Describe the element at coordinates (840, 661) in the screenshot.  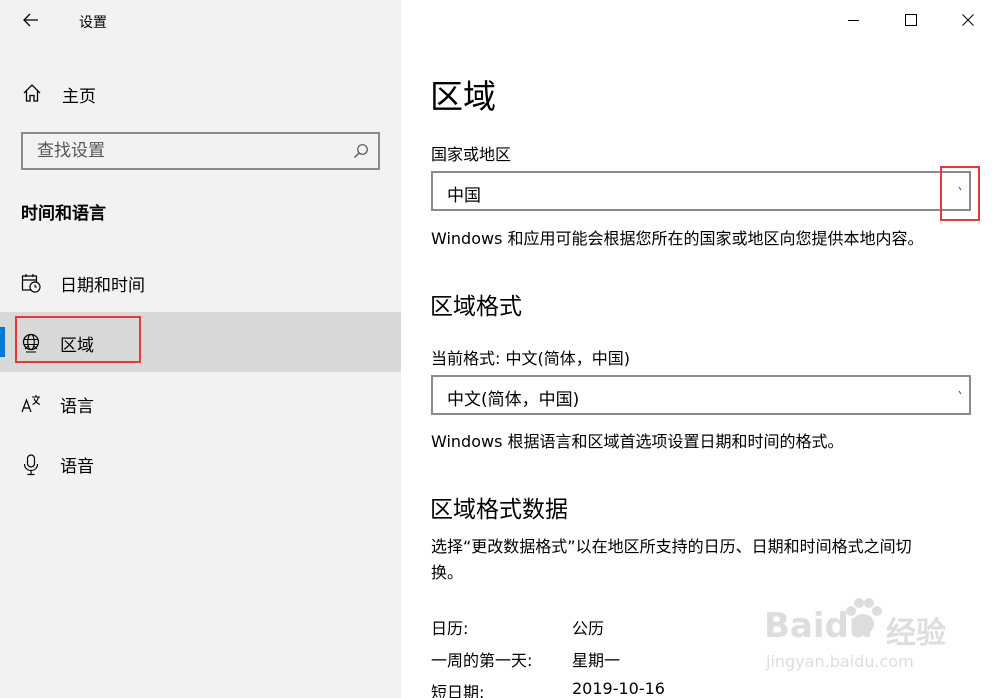
I see `watermark-url: jingyan.baidu.com` at that location.